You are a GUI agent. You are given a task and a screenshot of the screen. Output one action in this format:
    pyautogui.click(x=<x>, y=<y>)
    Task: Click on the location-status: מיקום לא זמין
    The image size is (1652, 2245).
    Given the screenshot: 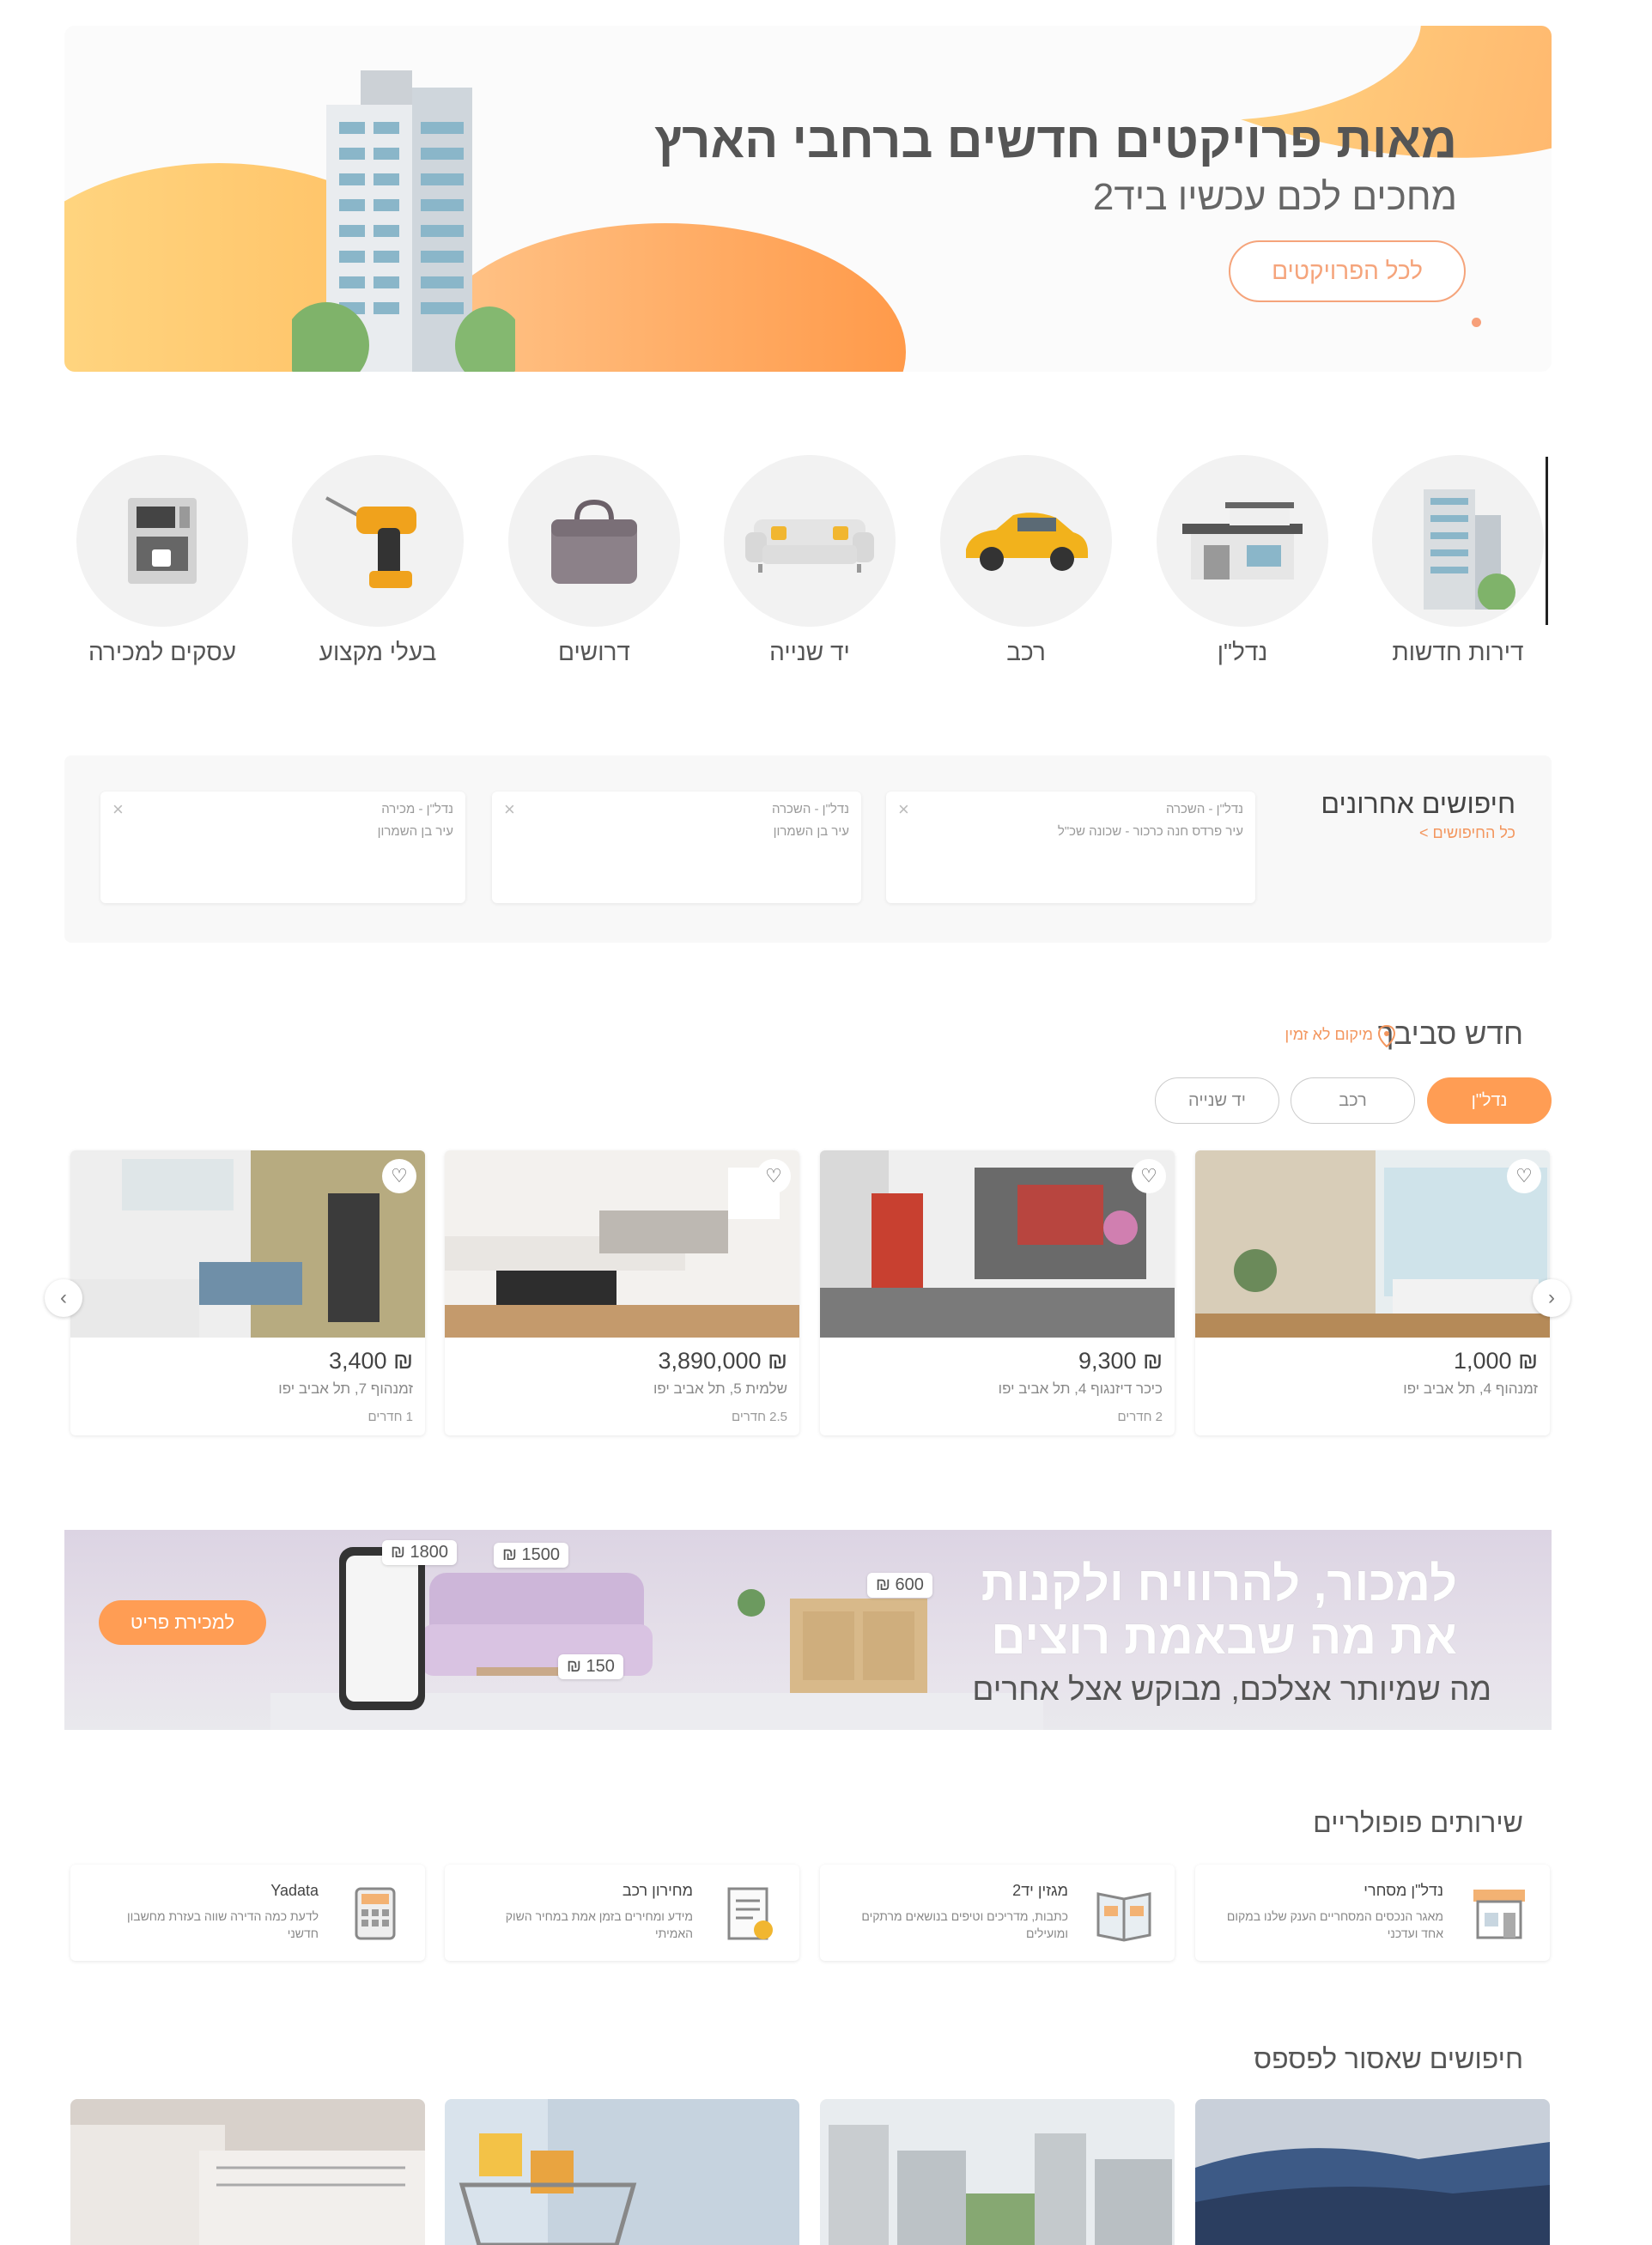 What is the action you would take?
    pyautogui.click(x=1329, y=1035)
    